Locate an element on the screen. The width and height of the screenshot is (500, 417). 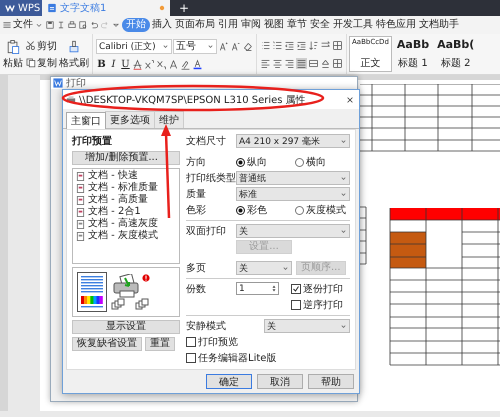
subscript-icon is located at coordinates (161, 64).